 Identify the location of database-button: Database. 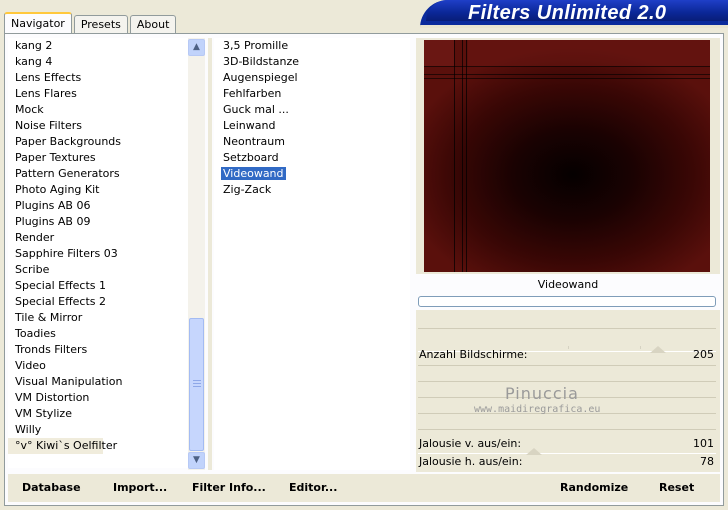
(51, 488).